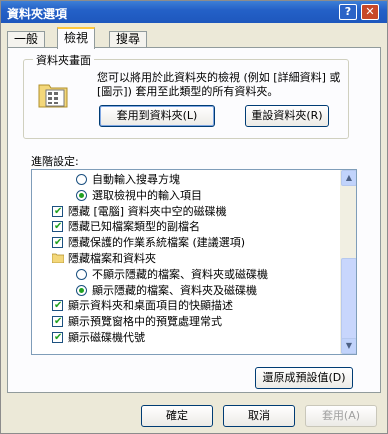  I want to click on list-item: ✔ 顯示資料夾和桌面項目的快顯描述, so click(185, 306).